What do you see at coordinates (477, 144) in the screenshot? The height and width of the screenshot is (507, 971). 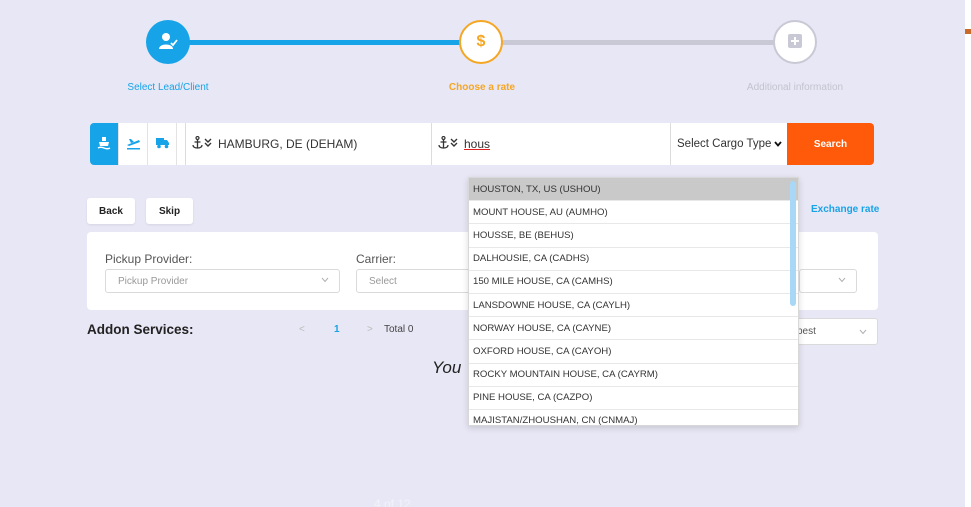 I see `destination-input: hous` at bounding box center [477, 144].